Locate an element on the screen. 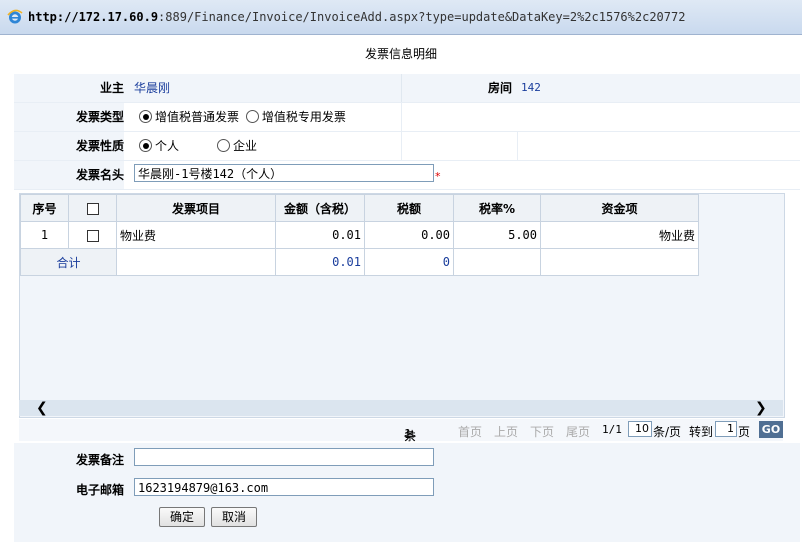  radio-personal: 个人 is located at coordinates (159, 146).